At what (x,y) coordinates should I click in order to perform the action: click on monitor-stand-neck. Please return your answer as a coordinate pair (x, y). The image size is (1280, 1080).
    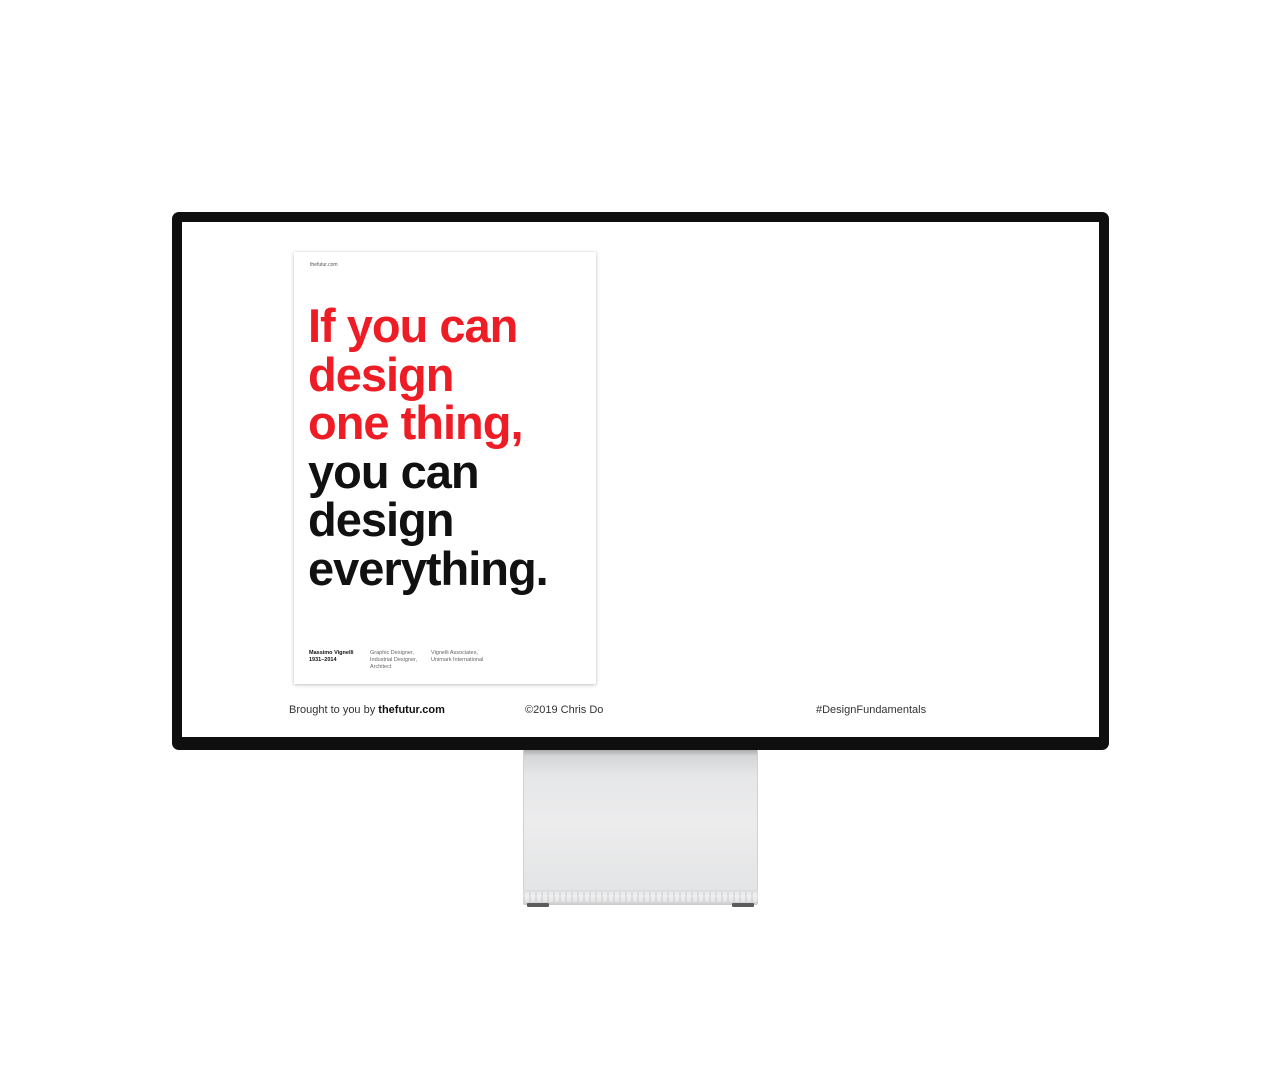
    Looking at the image, I should click on (640, 823).